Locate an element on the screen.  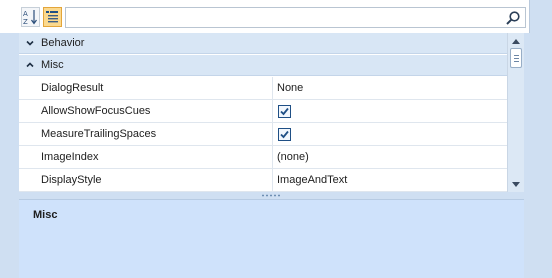
grid-right-margin is located at coordinates (538, 155).